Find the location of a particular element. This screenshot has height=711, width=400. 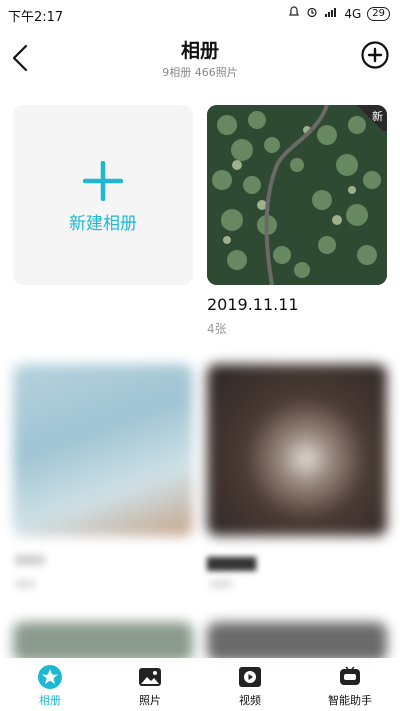

video-icon is located at coordinates (250, 677).